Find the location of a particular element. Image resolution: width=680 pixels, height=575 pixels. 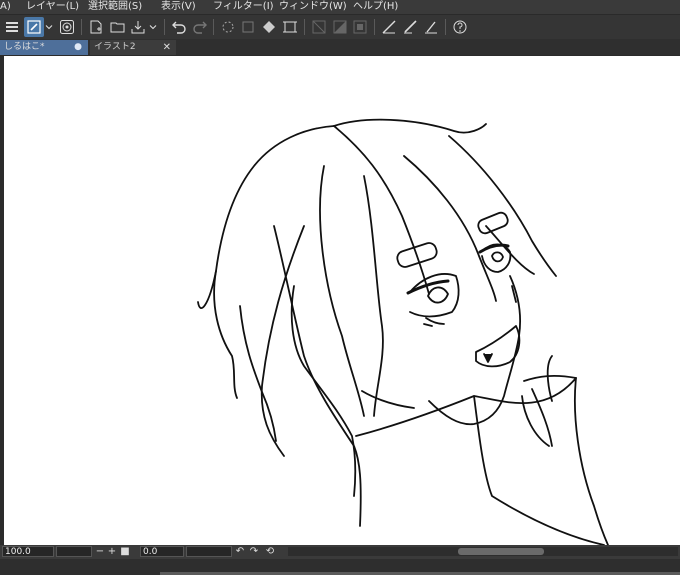

loading-spinner-icon is located at coordinates (228, 27).